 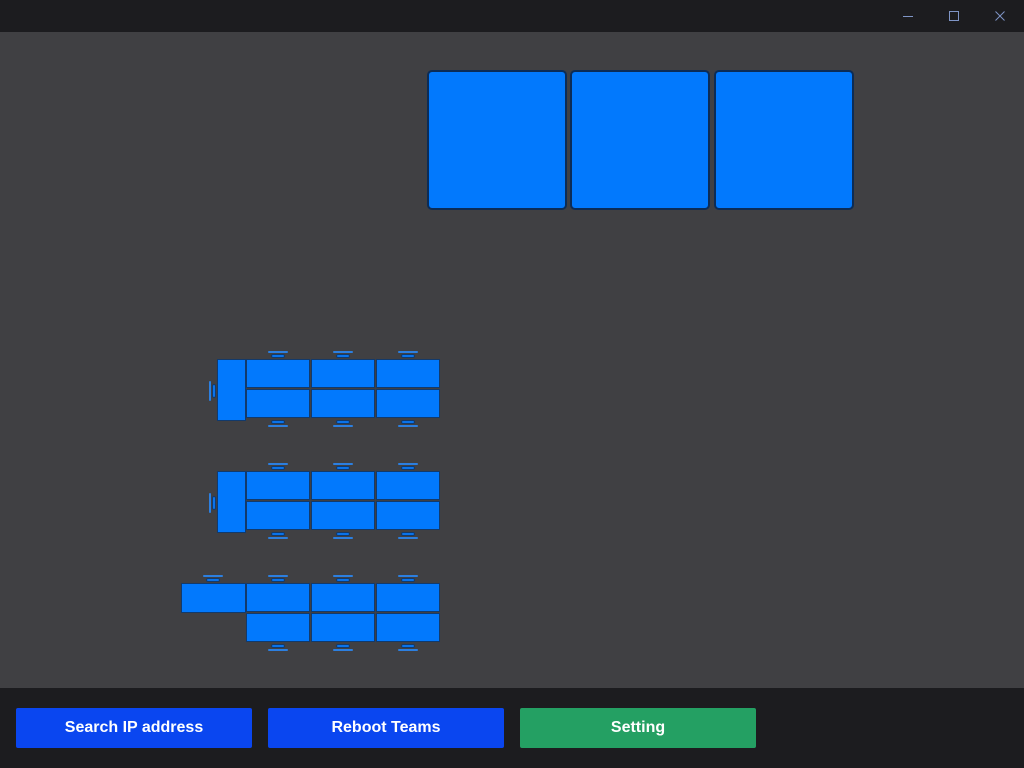 I want to click on side-seat, so click(x=213, y=598).